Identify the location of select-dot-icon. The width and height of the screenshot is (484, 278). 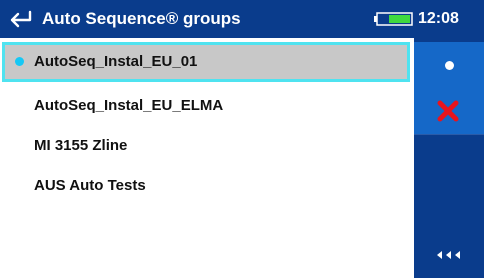
(449, 65).